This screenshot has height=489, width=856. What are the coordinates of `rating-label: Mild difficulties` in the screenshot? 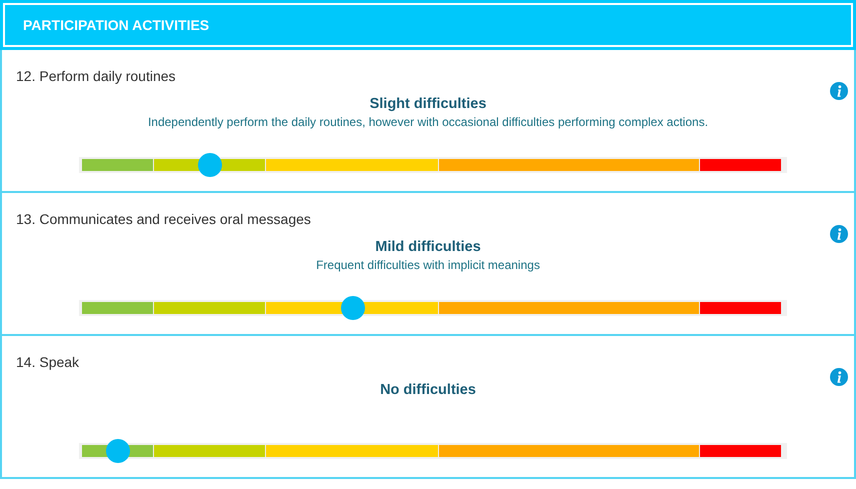 It's located at (428, 247).